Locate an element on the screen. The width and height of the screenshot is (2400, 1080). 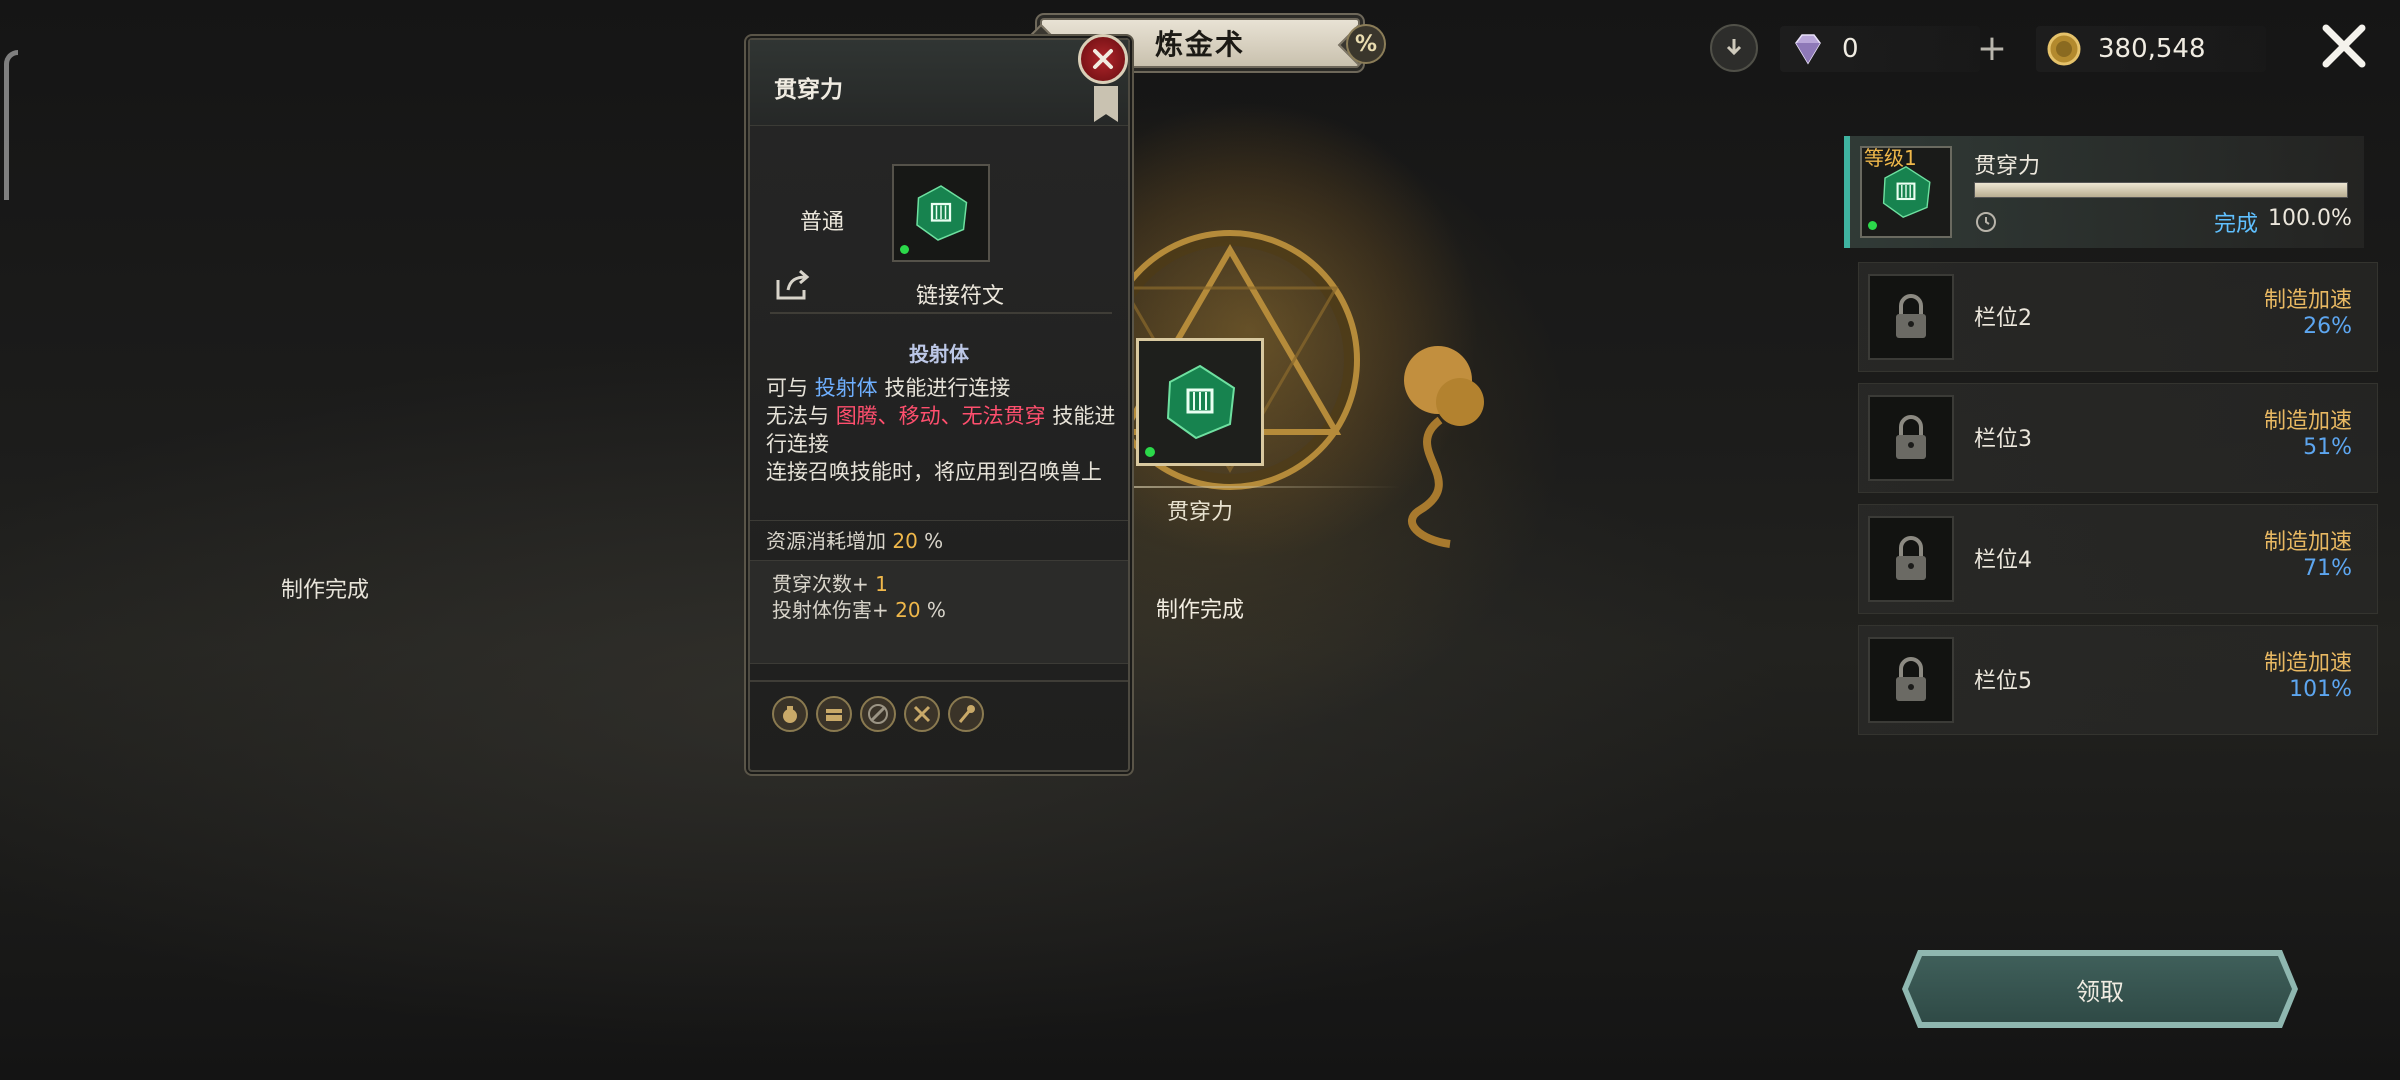
cost-label: 资源消耗增加 is located at coordinates (829, 541).